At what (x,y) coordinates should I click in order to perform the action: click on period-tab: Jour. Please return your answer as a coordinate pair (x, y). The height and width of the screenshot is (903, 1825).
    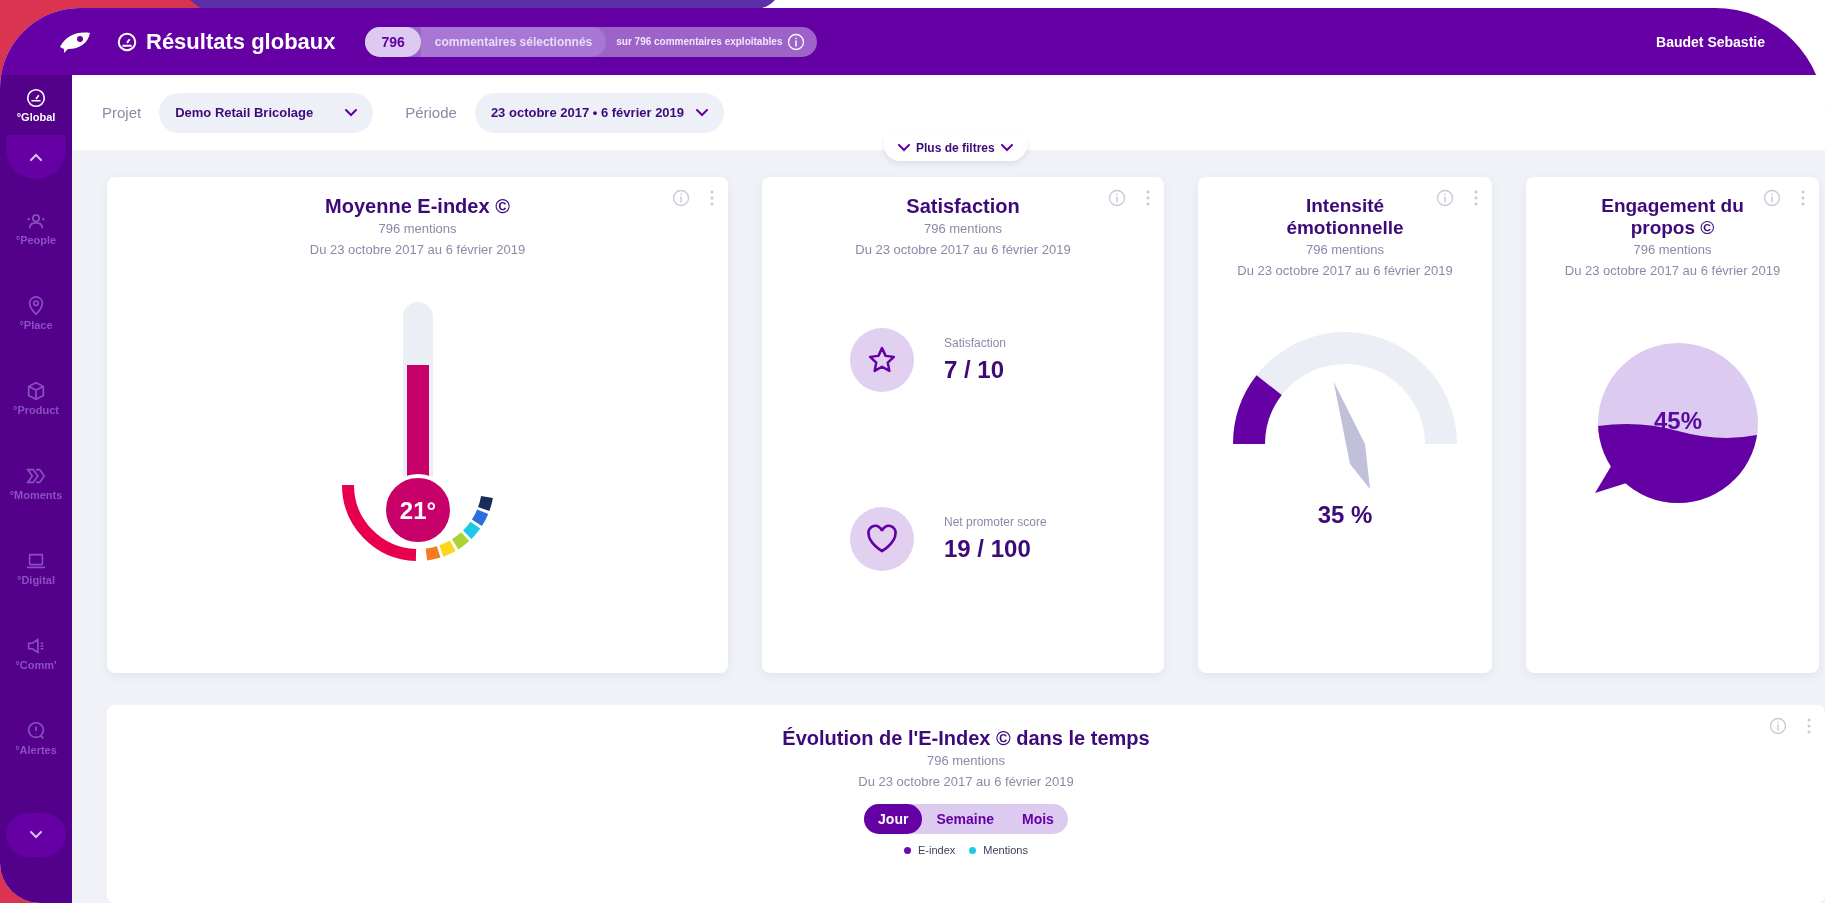
    Looking at the image, I should click on (893, 819).